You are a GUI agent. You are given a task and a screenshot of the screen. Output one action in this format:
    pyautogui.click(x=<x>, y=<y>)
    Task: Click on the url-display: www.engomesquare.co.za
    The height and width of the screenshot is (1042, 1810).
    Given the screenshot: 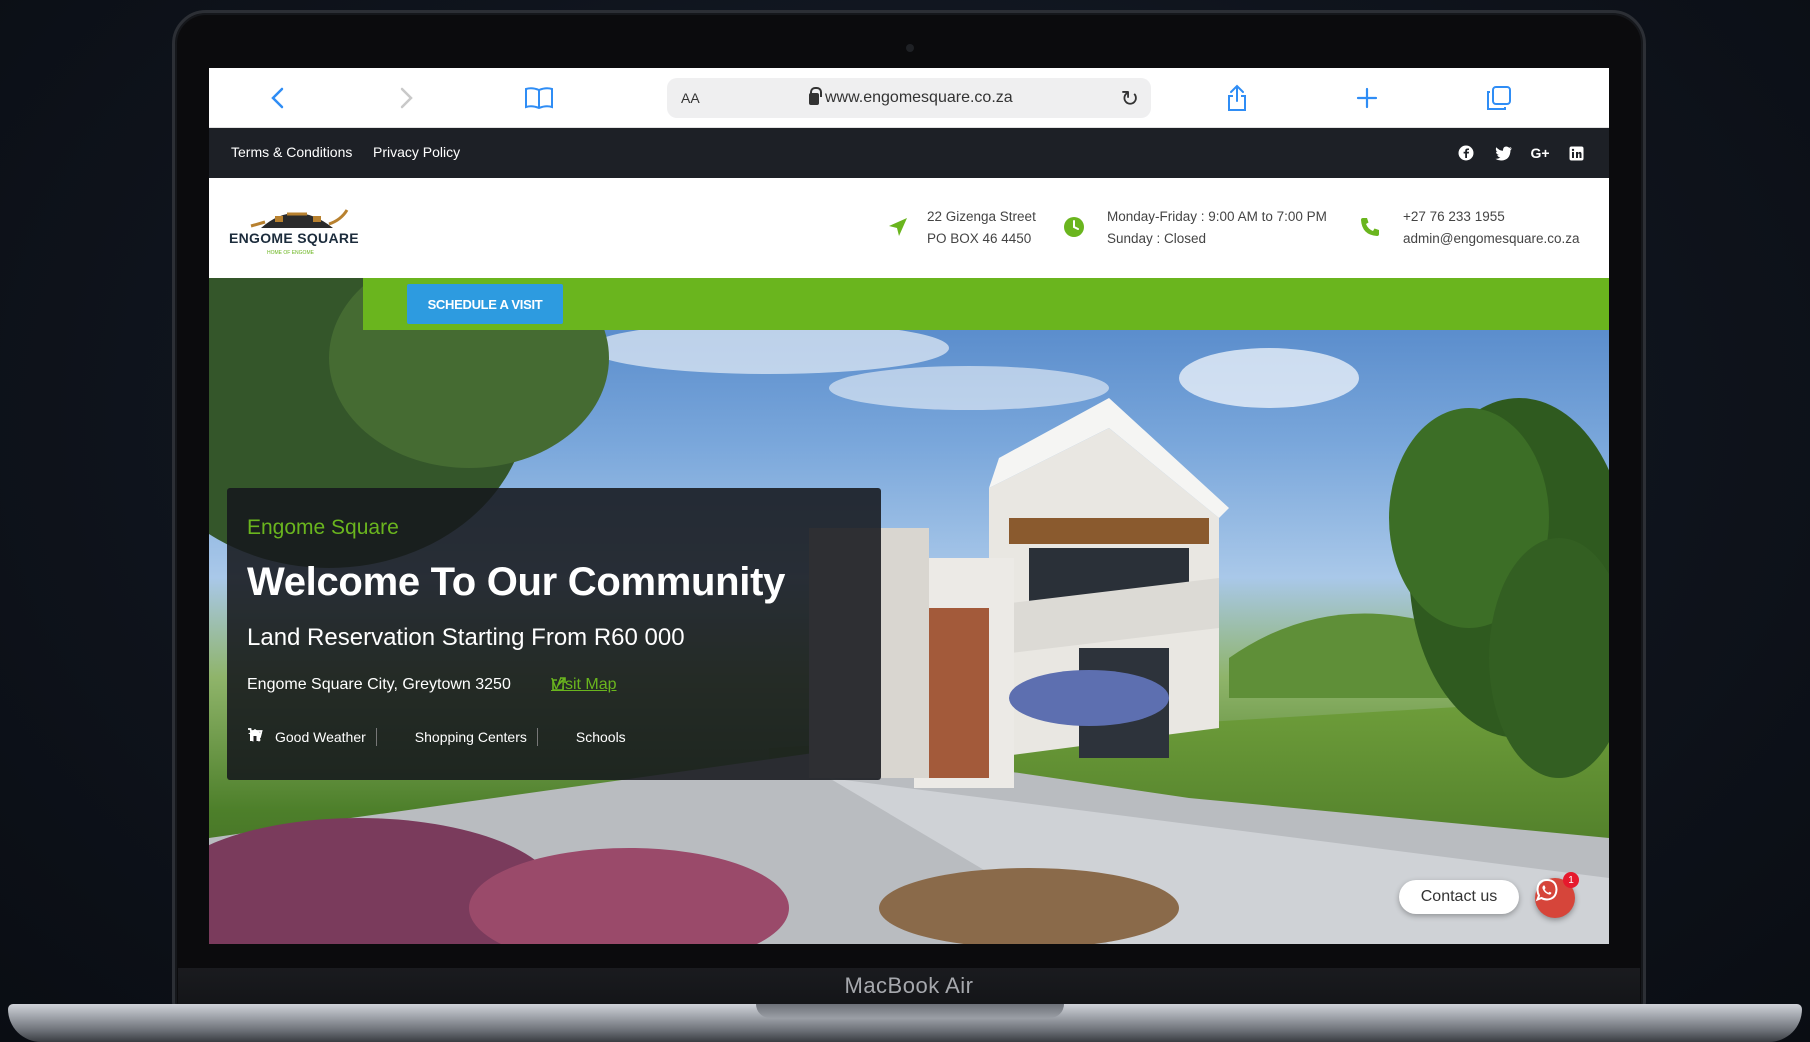 What is the action you would take?
    pyautogui.click(x=911, y=97)
    